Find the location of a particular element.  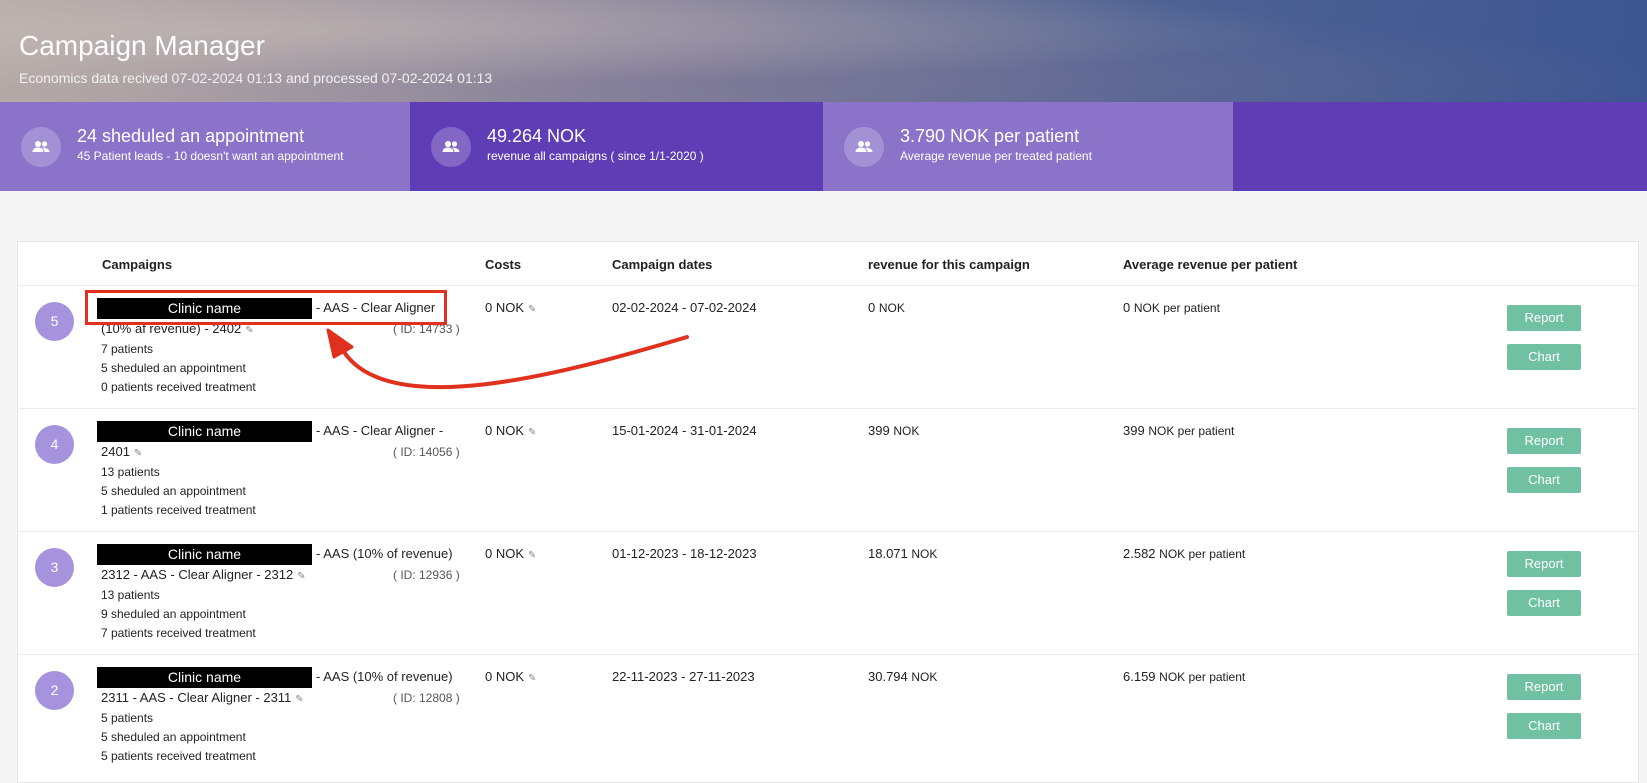

average-cell: 6.159 NOK per patient is located at coordinates (1184, 676).